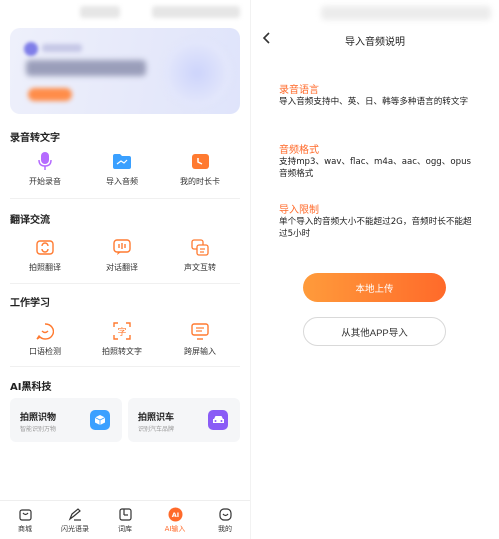  Describe the element at coordinates (25, 529) in the screenshot. I see `tab-shop-label: 商城` at that location.